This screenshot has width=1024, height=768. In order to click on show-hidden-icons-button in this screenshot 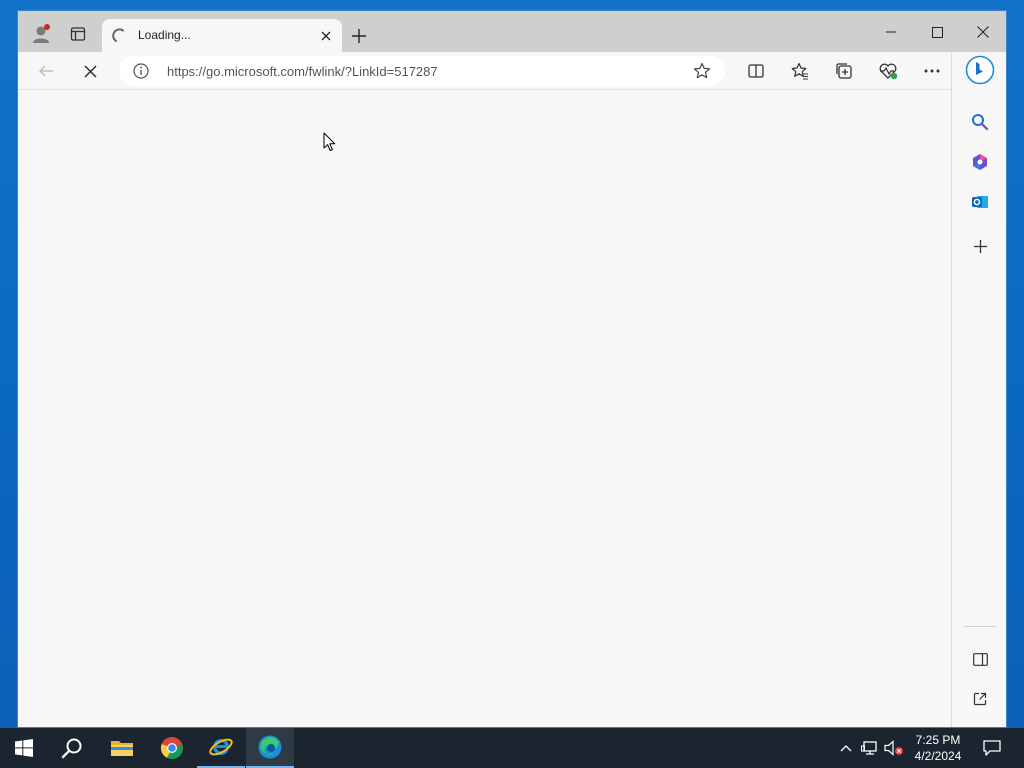, I will do `click(846, 748)`.